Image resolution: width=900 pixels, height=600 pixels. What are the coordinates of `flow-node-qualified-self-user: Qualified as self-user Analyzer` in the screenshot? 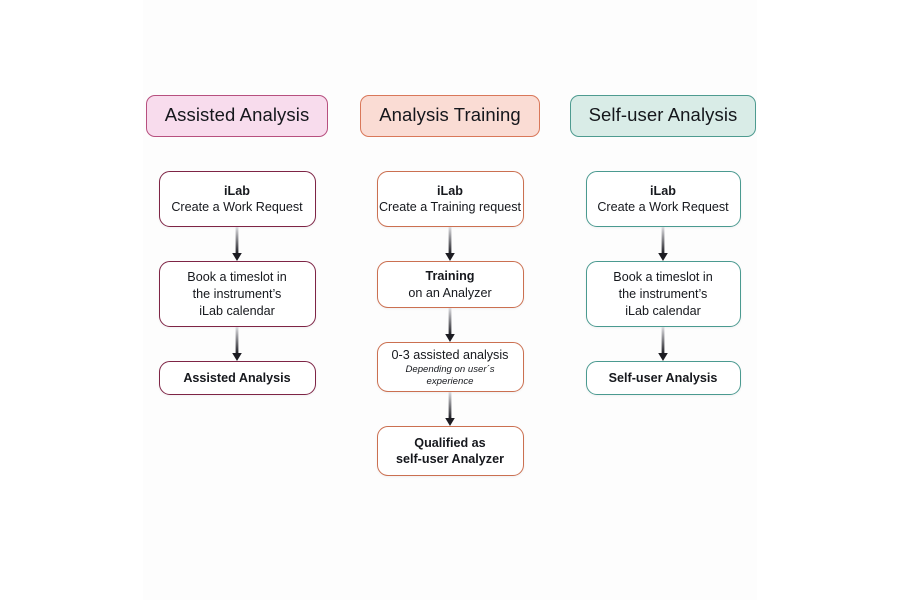 It's located at (450, 451).